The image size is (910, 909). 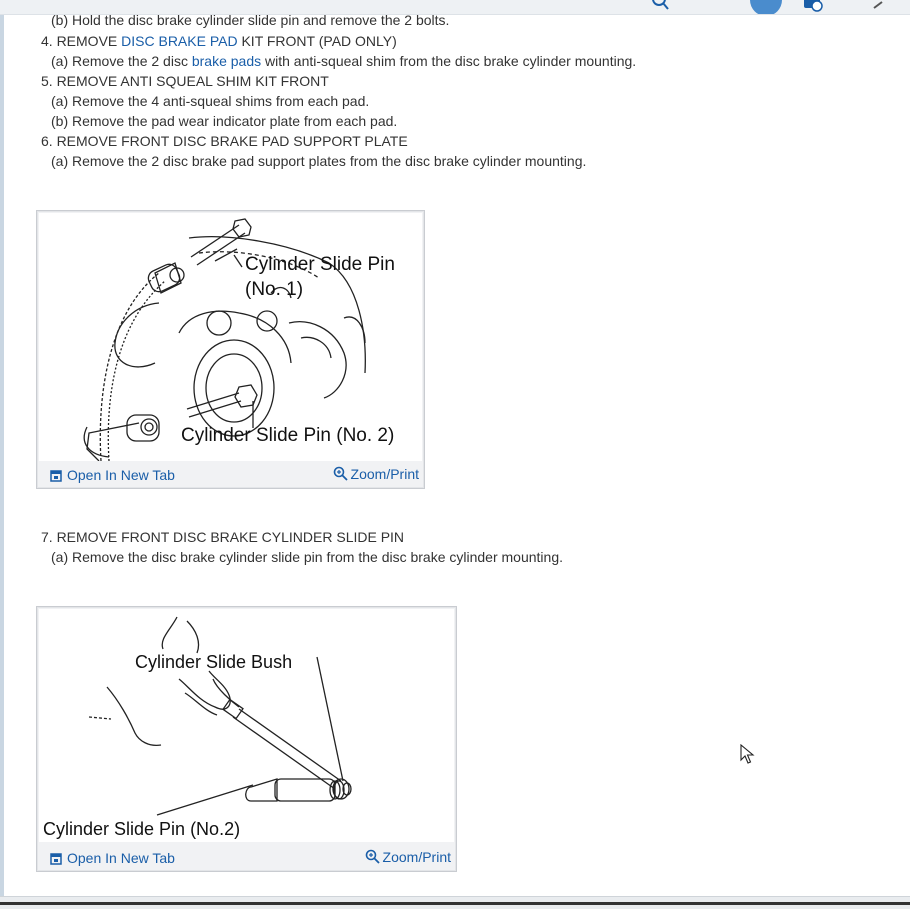 I want to click on label-cylinder-slide-pin-no2: Cylinder Slide Pin (No.2), so click(x=141, y=829).